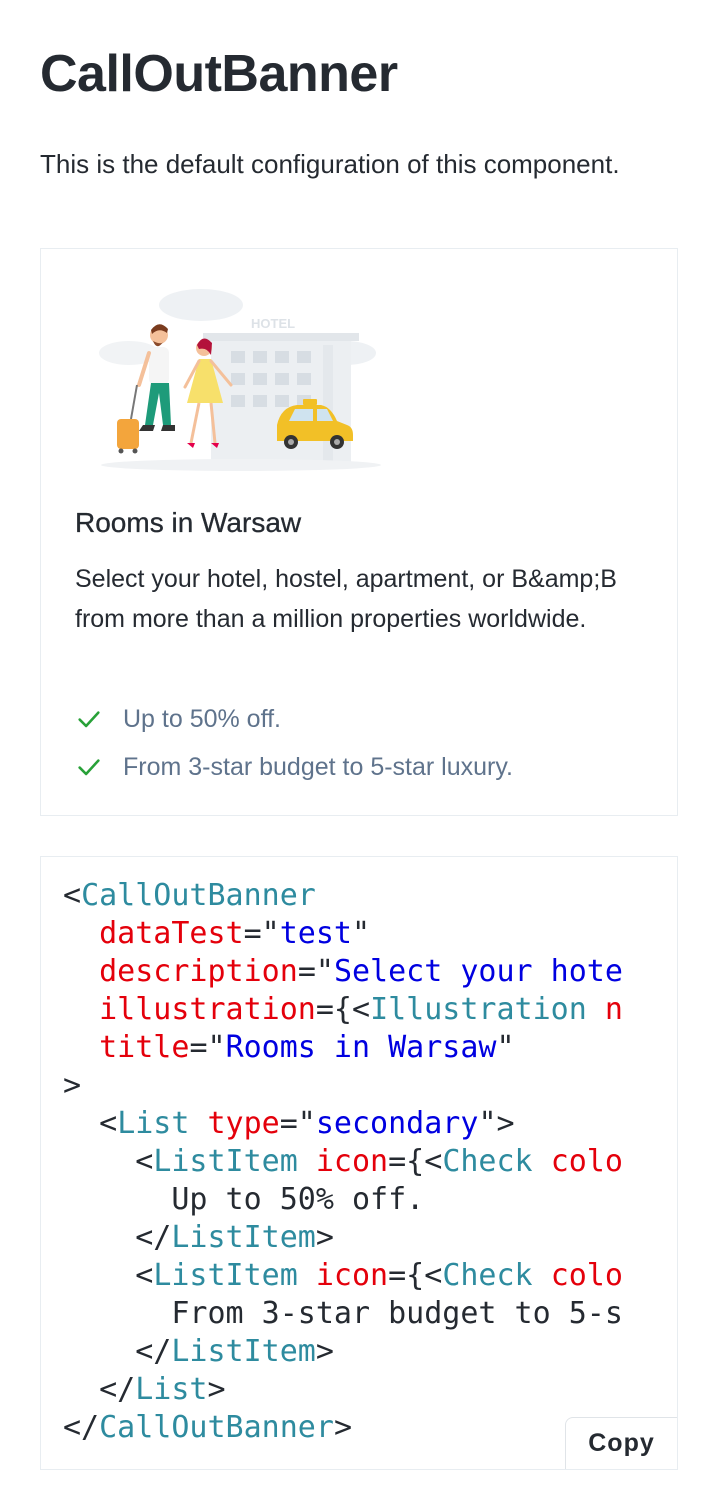  What do you see at coordinates (219, 74) in the screenshot?
I see `page-title: CallOutBanner` at bounding box center [219, 74].